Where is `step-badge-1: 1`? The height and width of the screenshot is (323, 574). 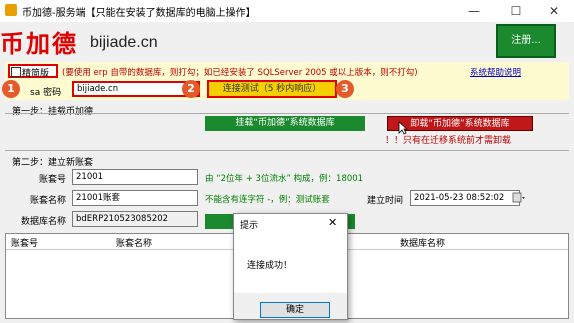 step-badge-1: 1 is located at coordinates (11, 89).